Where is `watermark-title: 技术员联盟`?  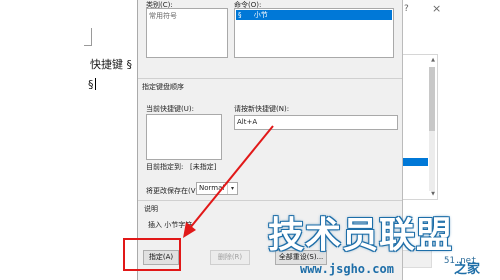 watermark-title: 技术员联盟 is located at coordinates (361, 235).